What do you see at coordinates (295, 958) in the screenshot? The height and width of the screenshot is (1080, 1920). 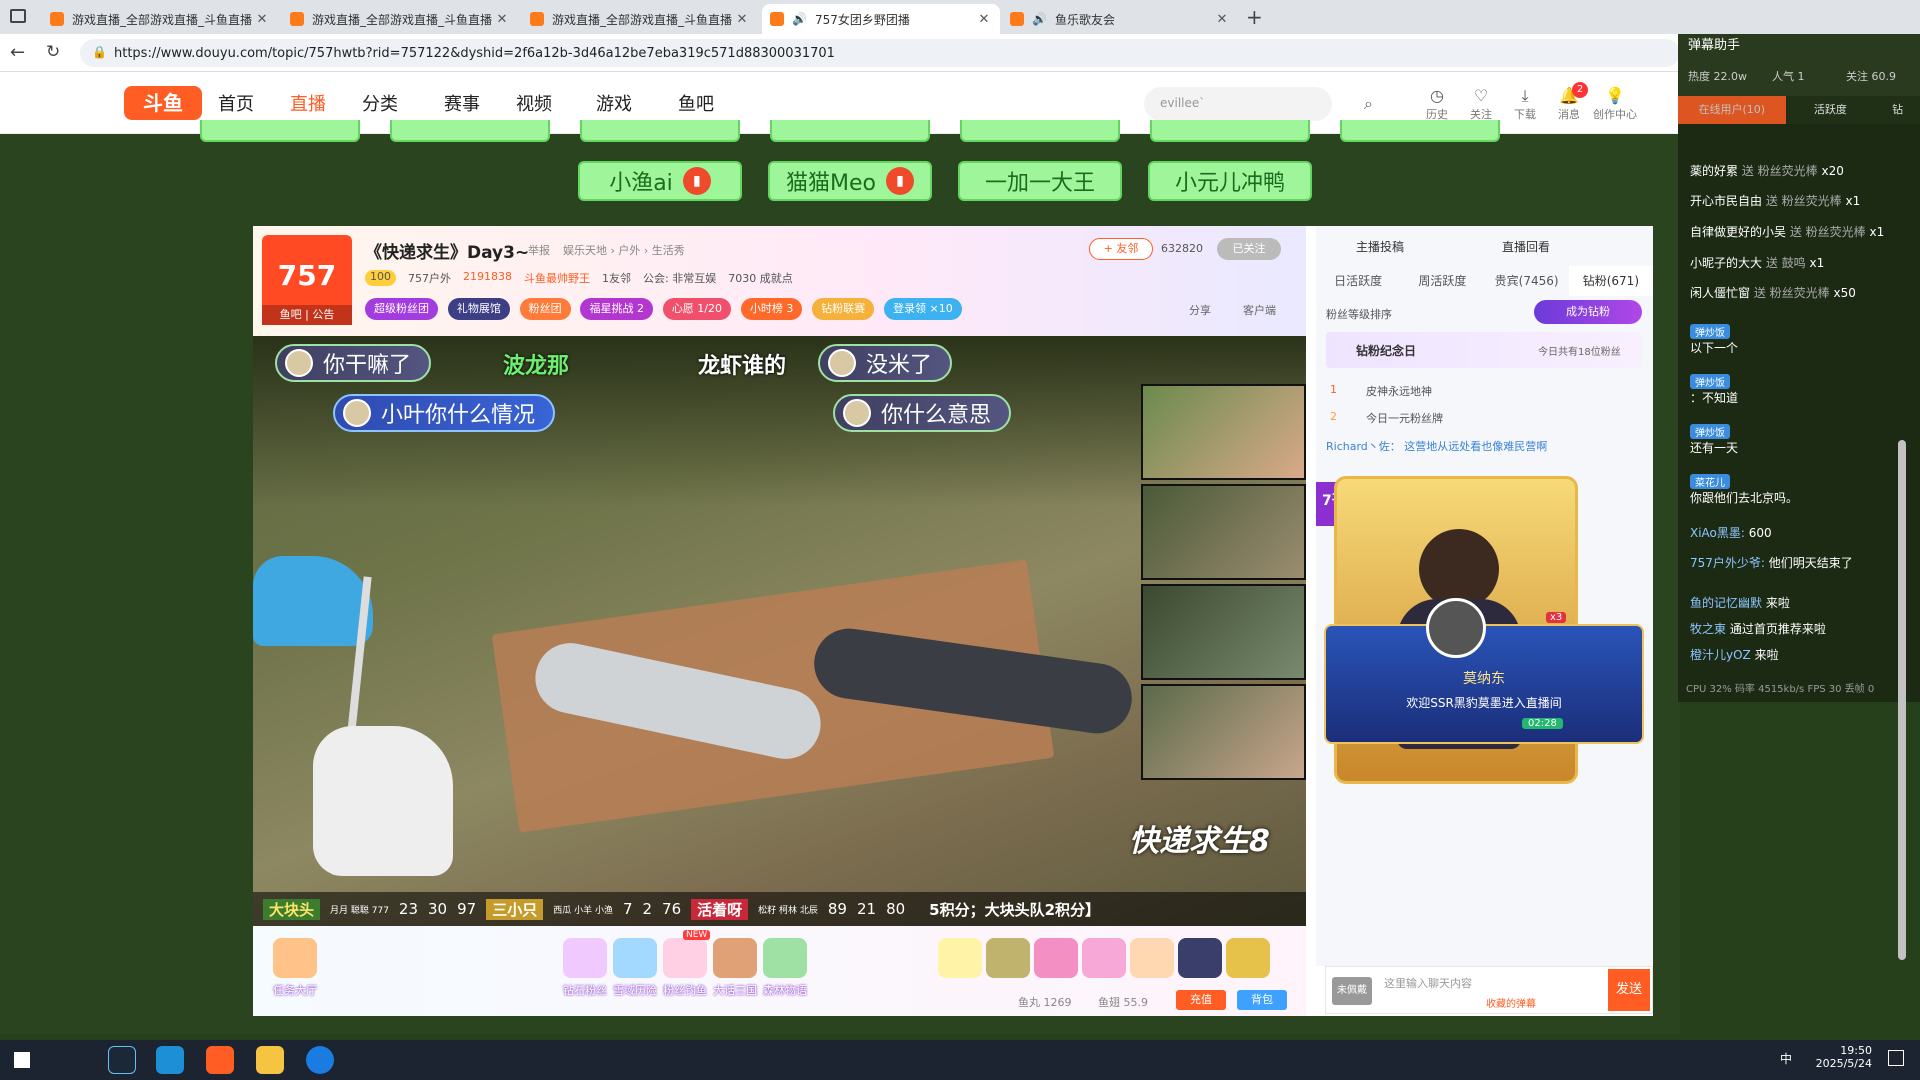 I see `task-hall-icon` at bounding box center [295, 958].